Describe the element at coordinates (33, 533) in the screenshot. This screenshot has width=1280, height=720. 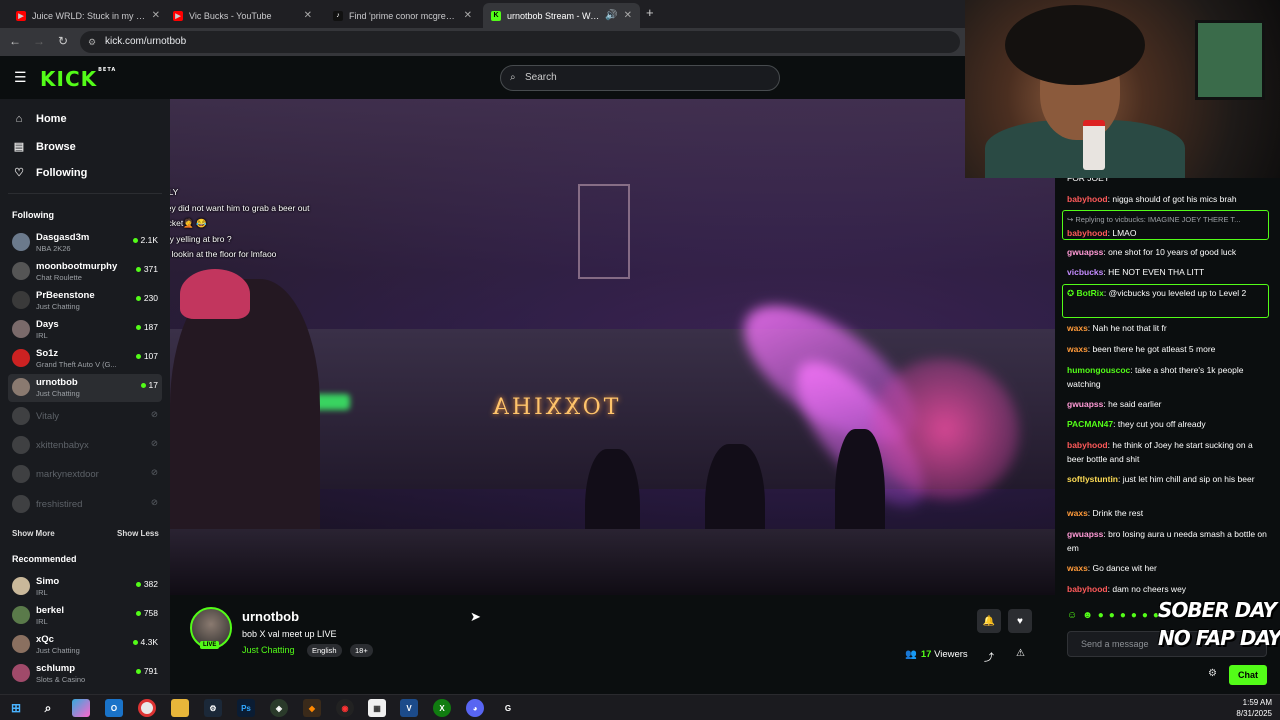
I see `show-more-button: Show More` at that location.